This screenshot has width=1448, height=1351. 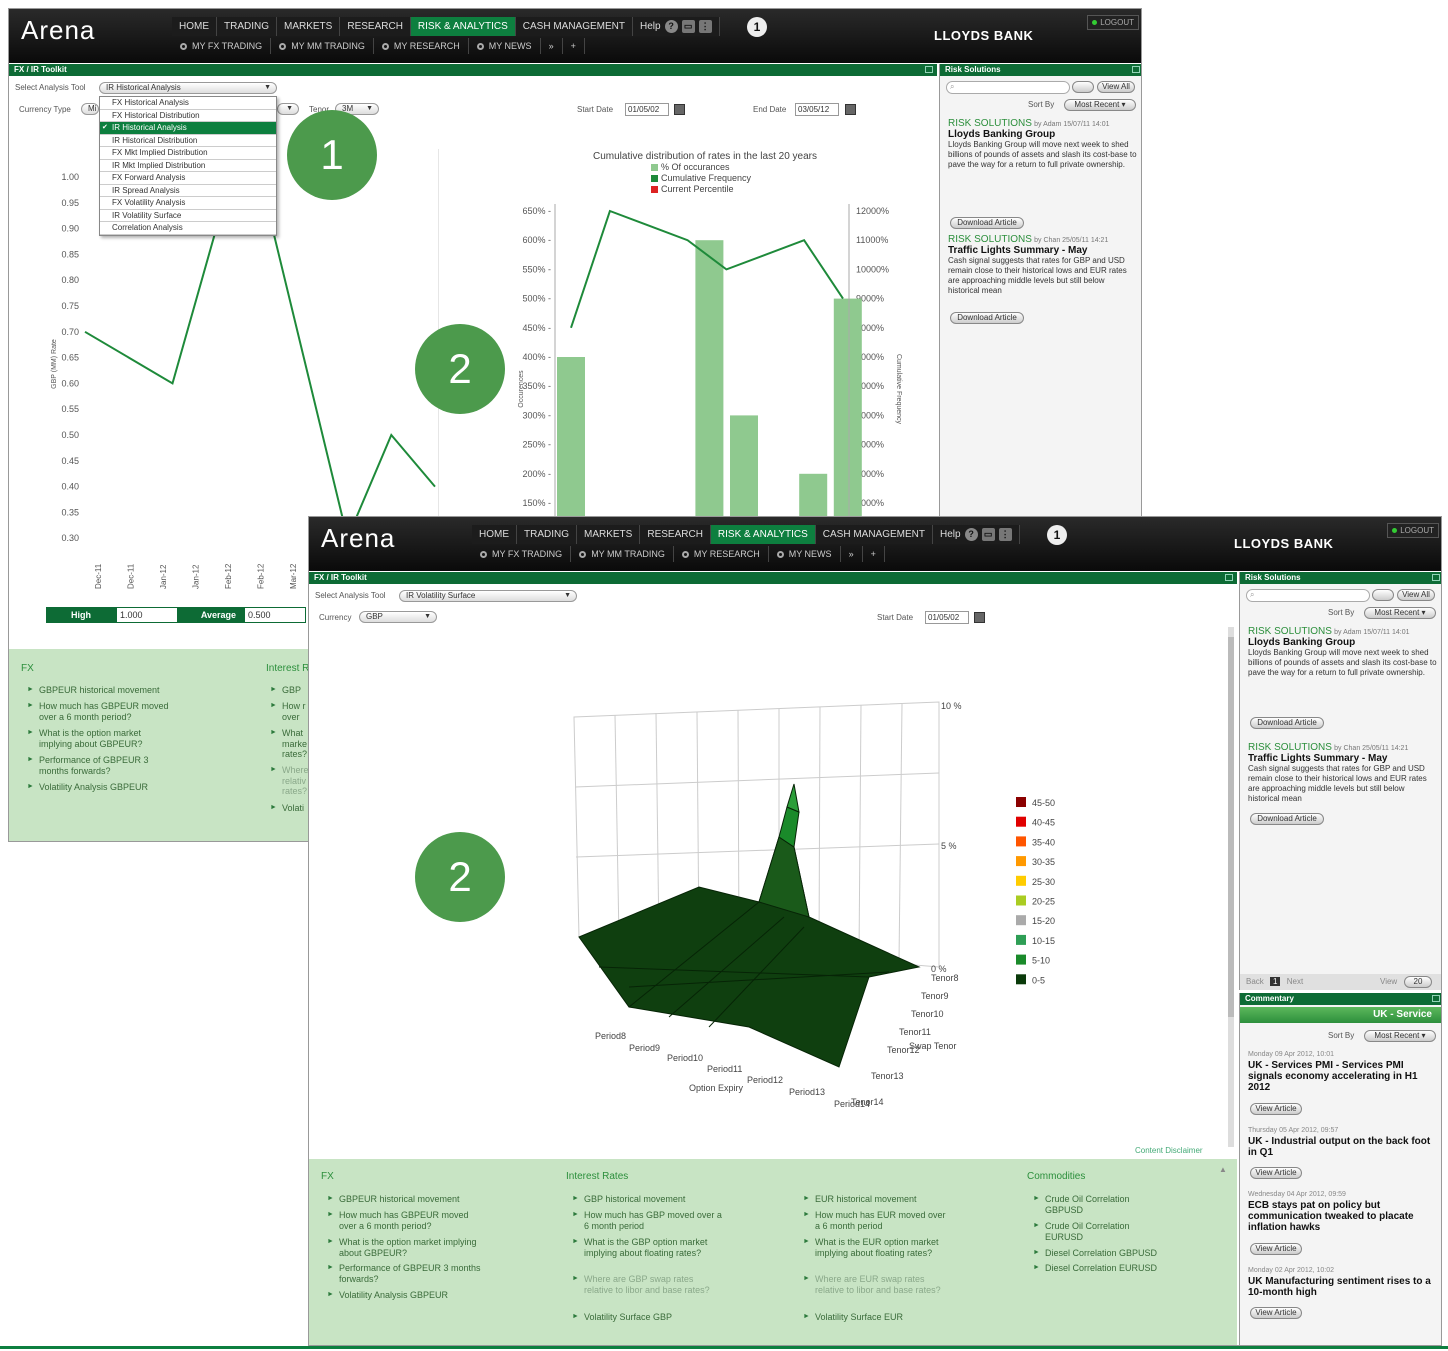 What do you see at coordinates (1276, 1109) in the screenshot?
I see `view-article-button: View Article` at bounding box center [1276, 1109].